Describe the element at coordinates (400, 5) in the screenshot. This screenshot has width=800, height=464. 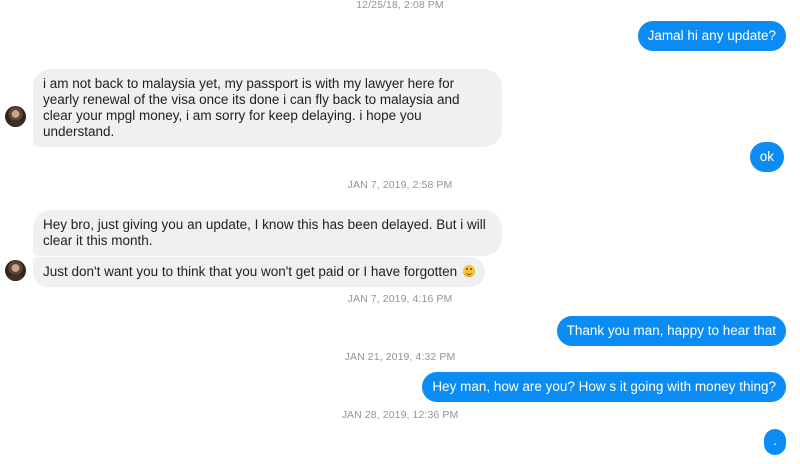
I see `timestamp: 12/25/18, 2:08 PM` at that location.